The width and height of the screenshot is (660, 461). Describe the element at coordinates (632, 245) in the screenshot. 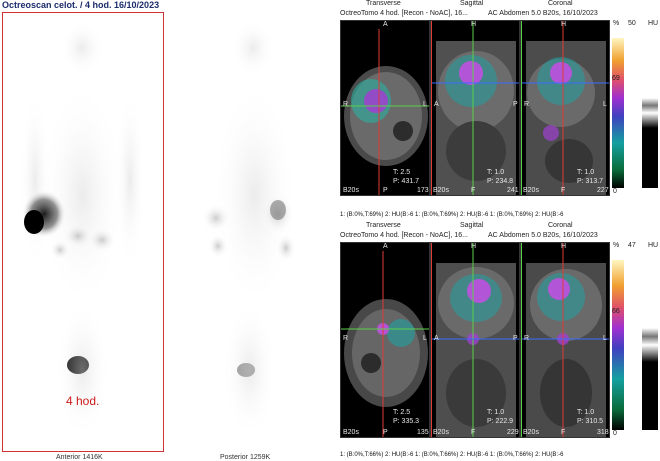

I see `pct-max-2: 47` at that location.